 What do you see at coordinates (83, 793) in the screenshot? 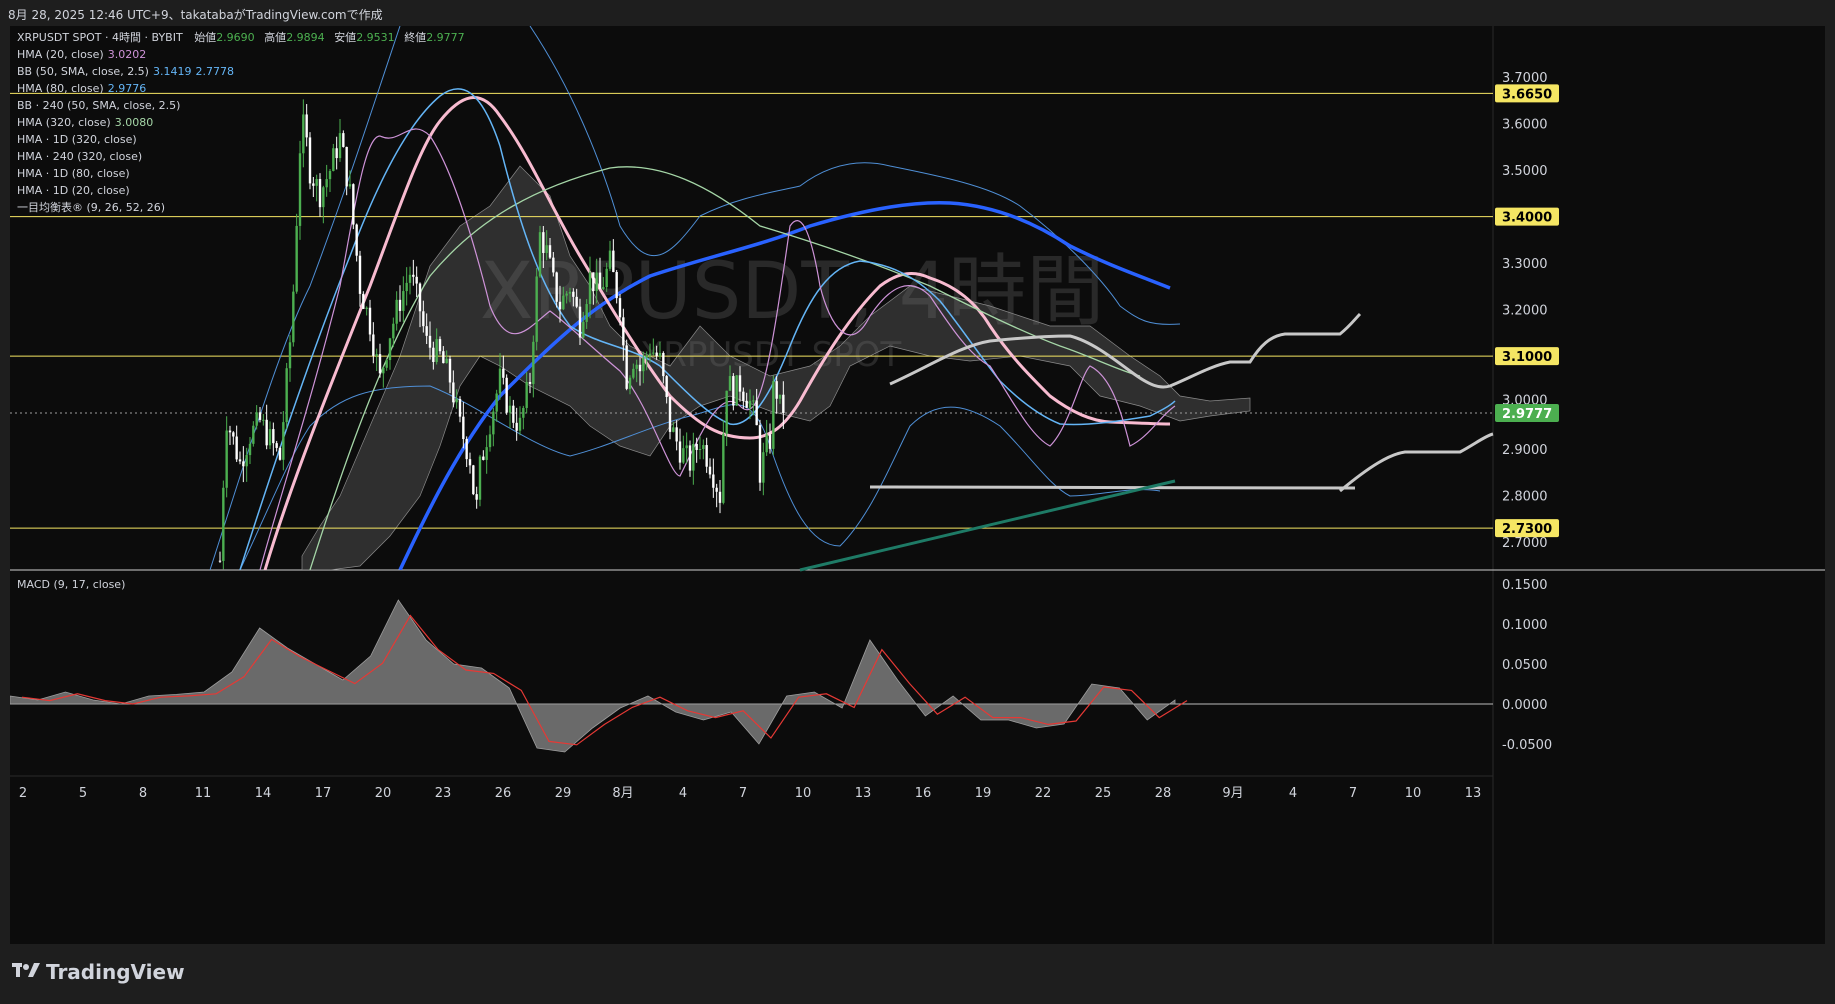
I see `time-tick-label: 5` at bounding box center [83, 793].